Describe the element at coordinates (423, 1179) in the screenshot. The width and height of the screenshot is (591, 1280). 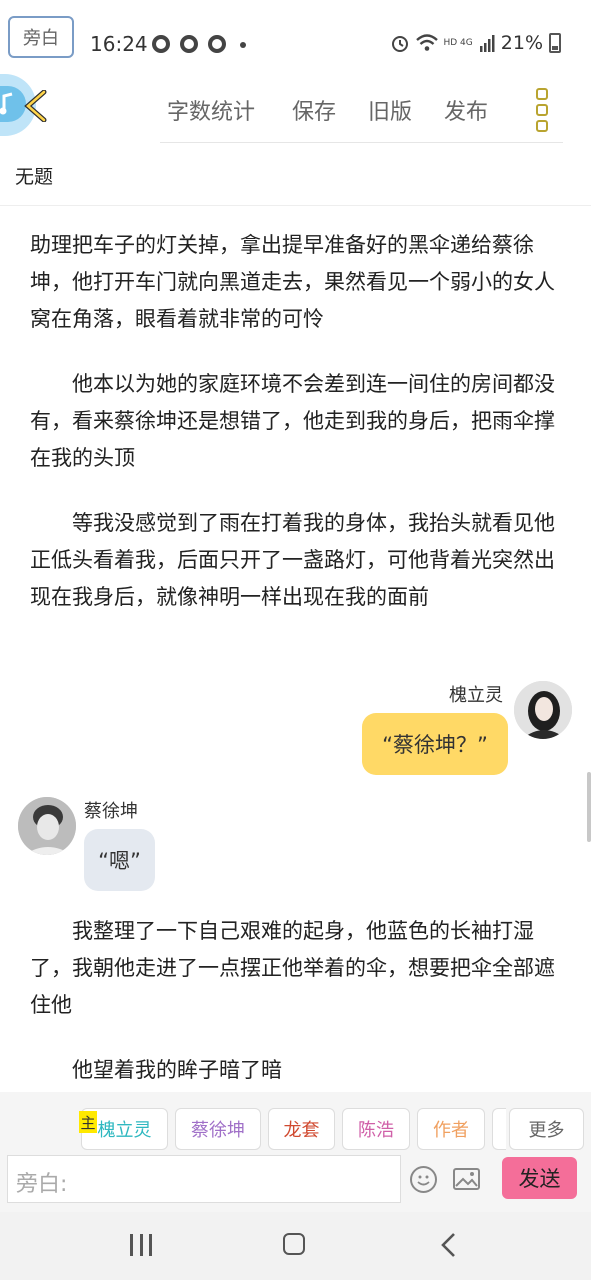
I see `emoji-icon` at that location.